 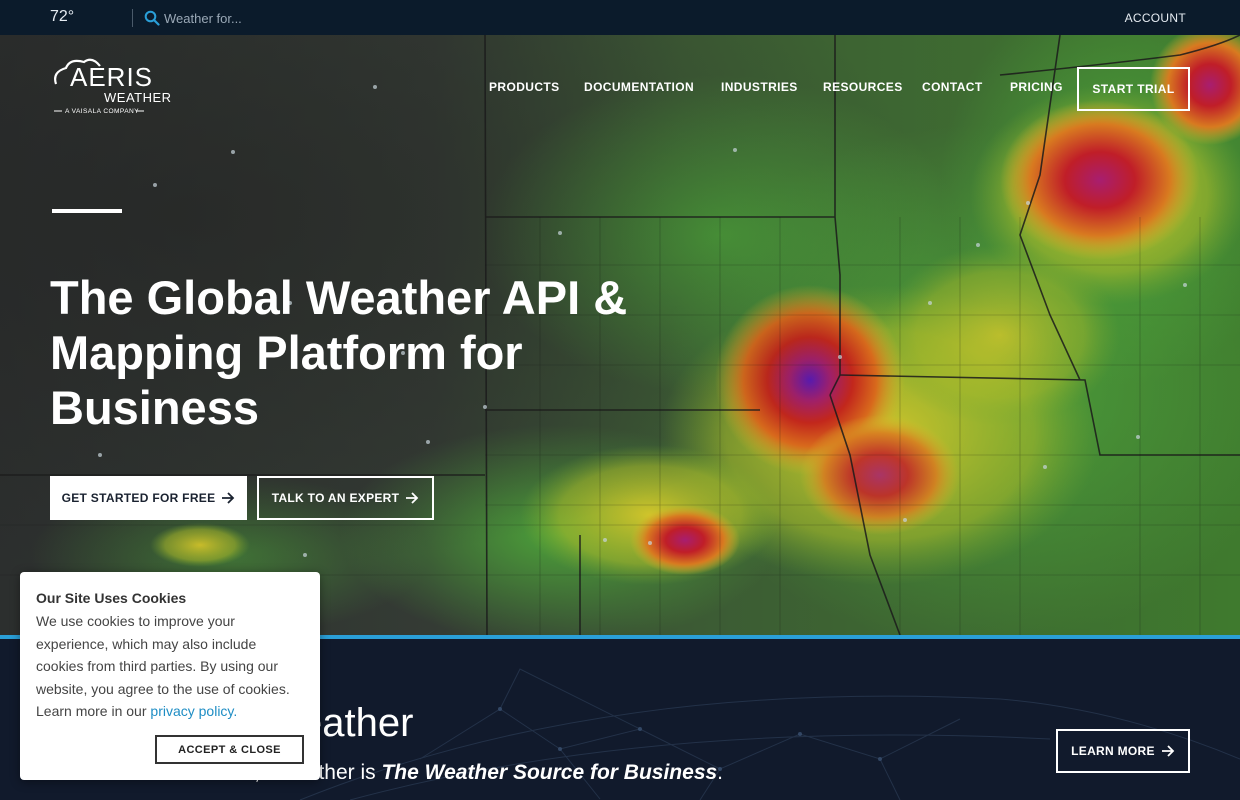 What do you see at coordinates (62, 17) in the screenshot?
I see `current-temperature: 72°` at bounding box center [62, 17].